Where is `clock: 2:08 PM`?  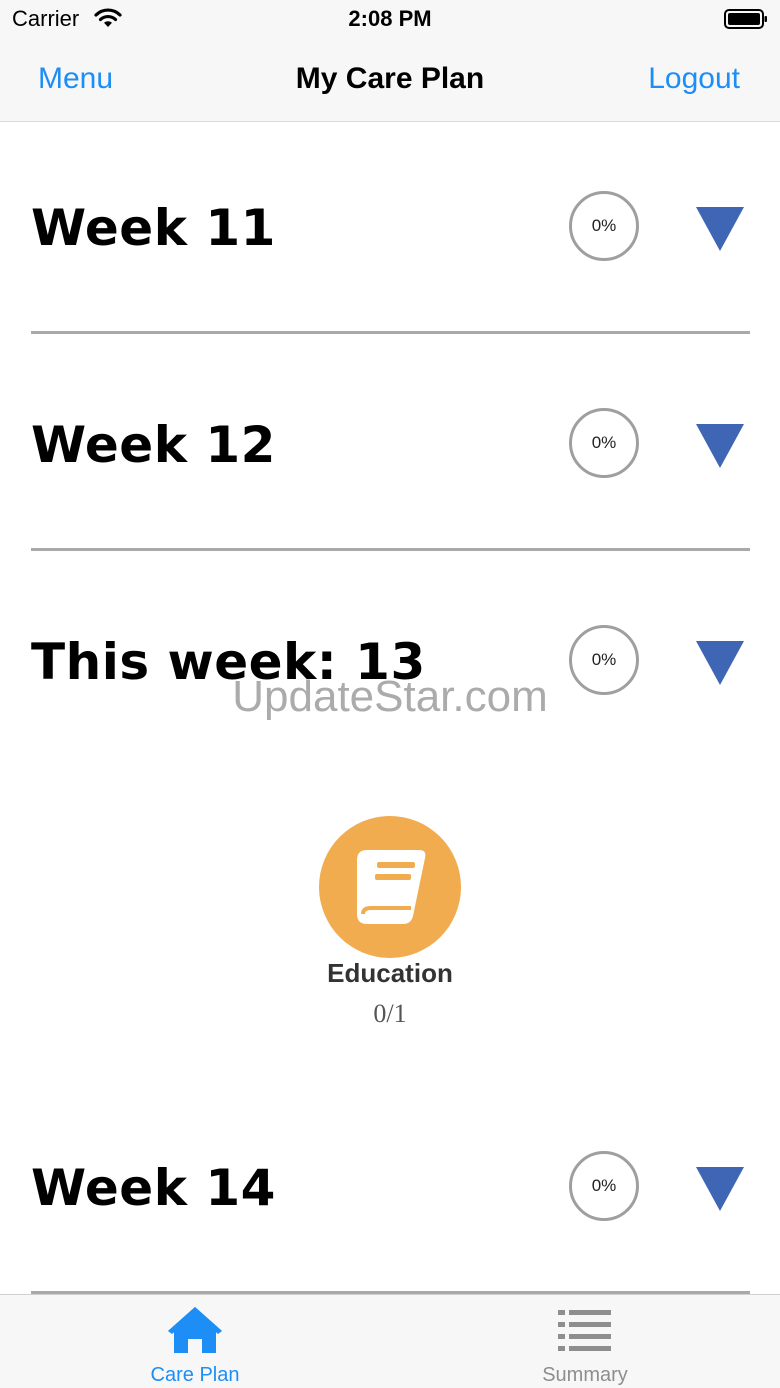 clock: 2:08 PM is located at coordinates (390, 18).